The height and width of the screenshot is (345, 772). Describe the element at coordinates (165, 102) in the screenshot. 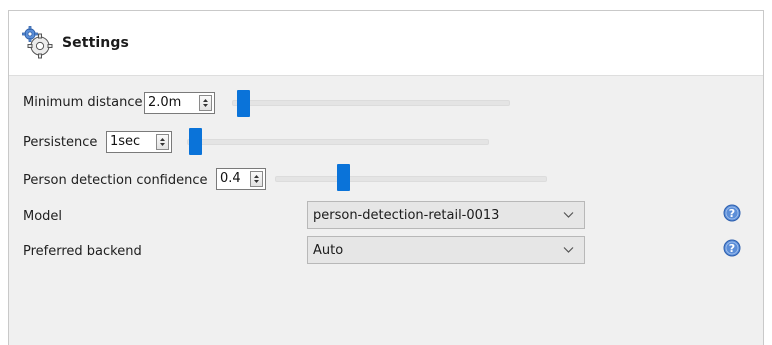

I see `min-distance-value: 2.0m` at that location.